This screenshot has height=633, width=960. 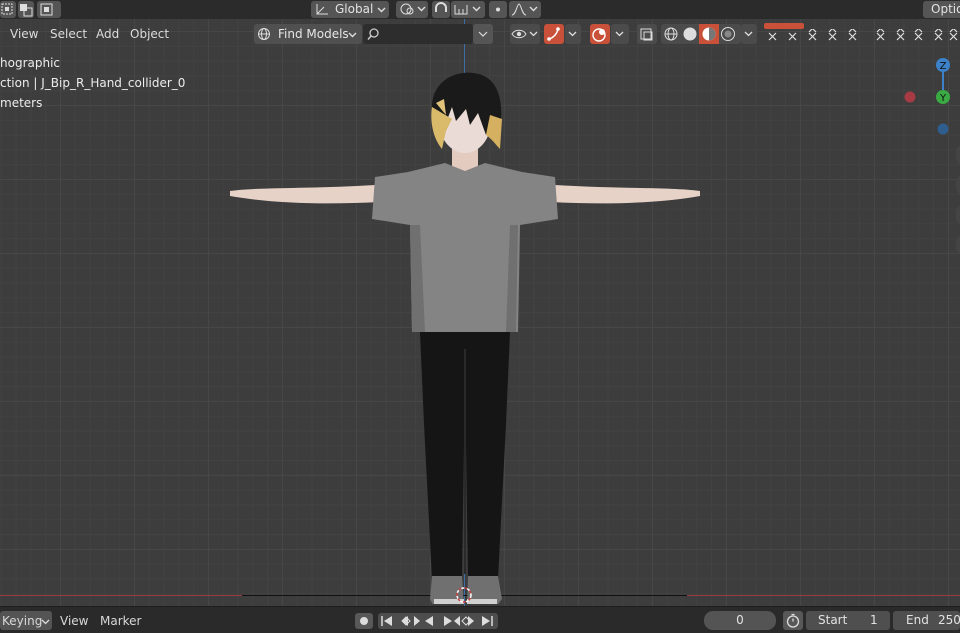 I want to click on overlays-toggle, so click(x=600, y=34).